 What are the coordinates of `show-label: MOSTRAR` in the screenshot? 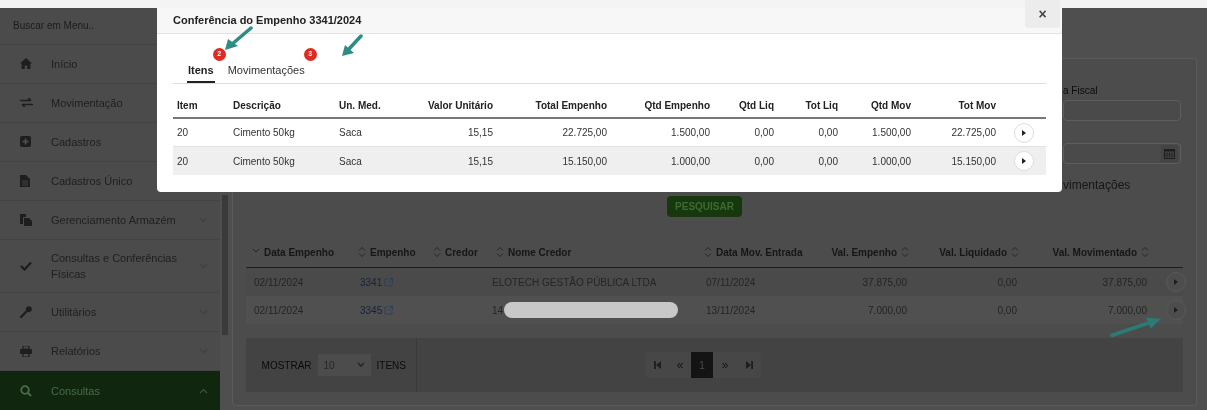 It's located at (286, 365).